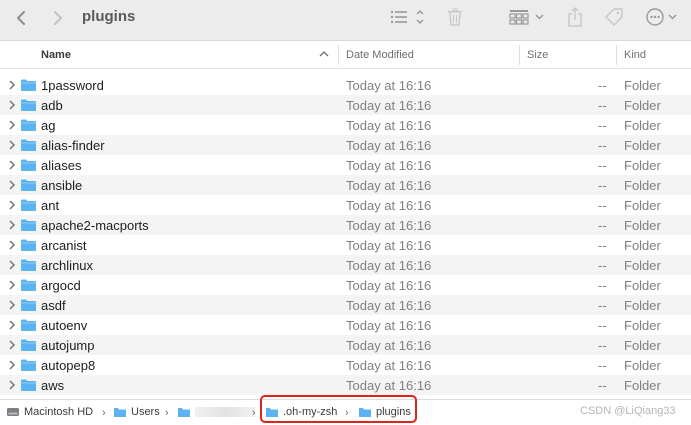  I want to click on chevron-right-icon: ›, so click(104, 413).